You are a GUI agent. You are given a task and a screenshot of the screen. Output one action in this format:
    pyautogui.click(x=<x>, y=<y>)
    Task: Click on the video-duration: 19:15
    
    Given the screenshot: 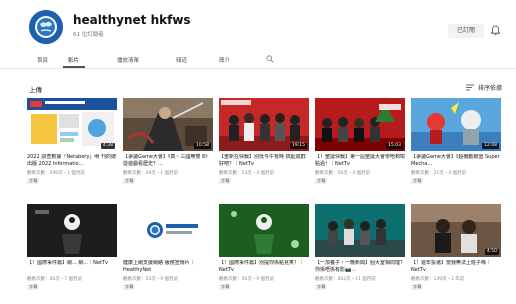 What is the action you would take?
    pyautogui.click(x=298, y=146)
    